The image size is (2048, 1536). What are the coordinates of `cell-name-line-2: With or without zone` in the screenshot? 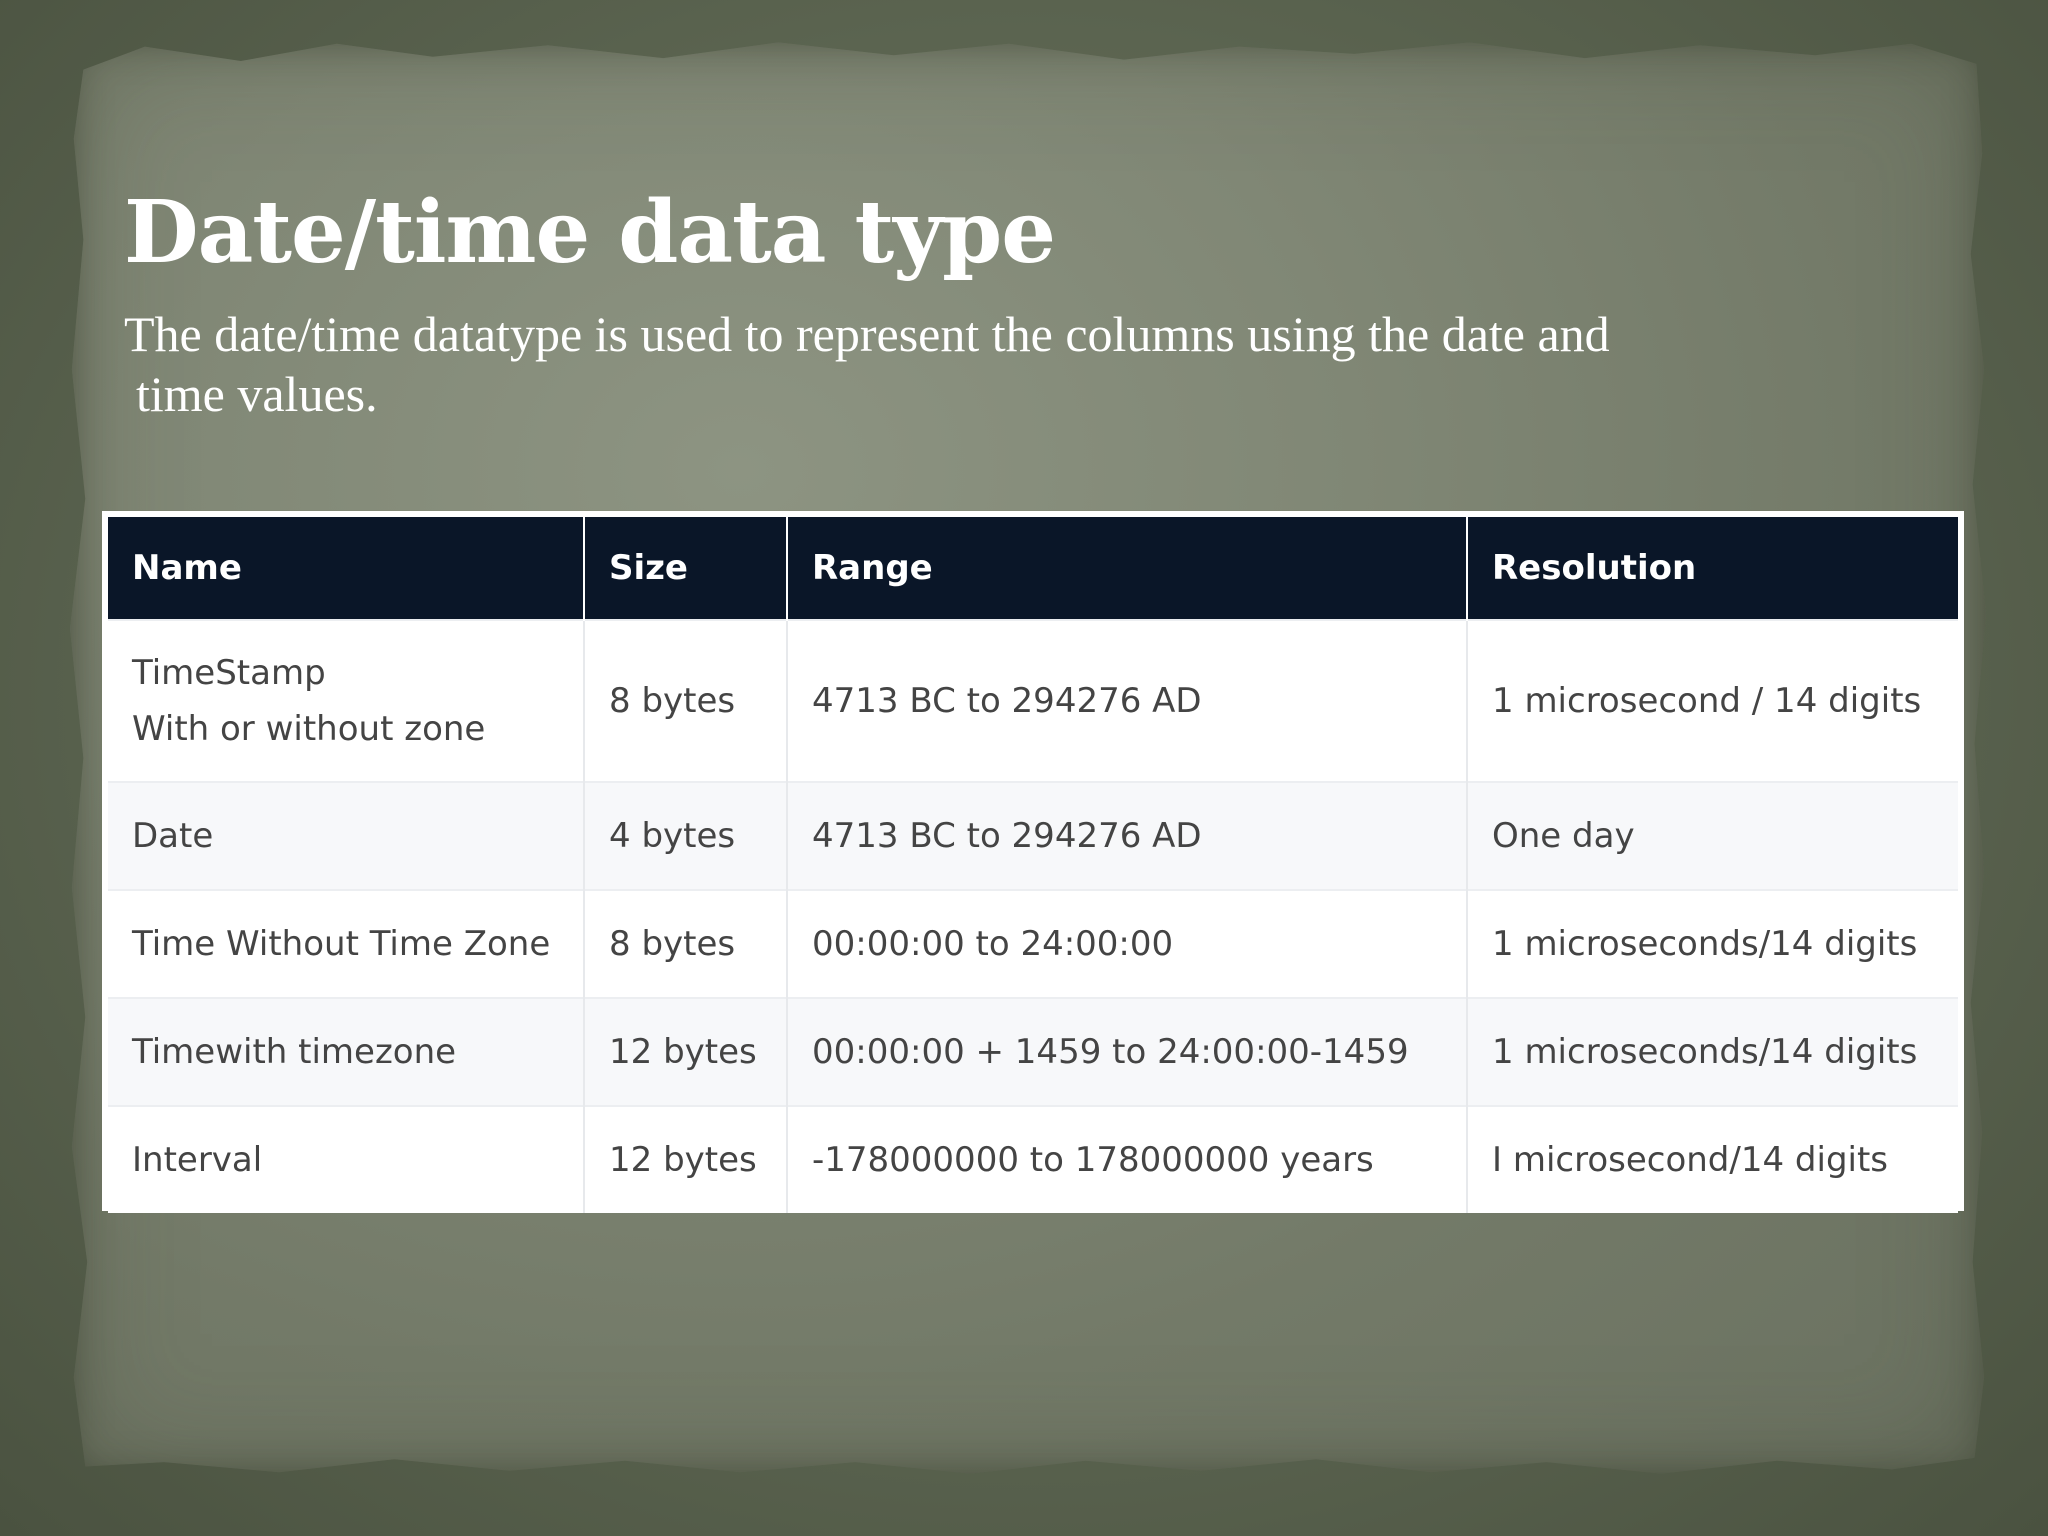 It's located at (309, 729).